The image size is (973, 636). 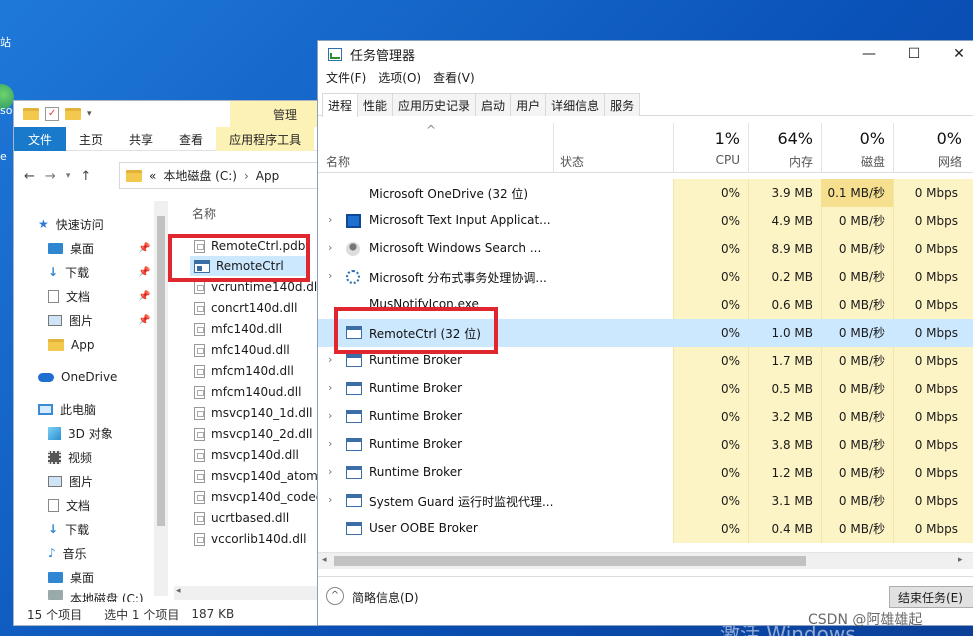 What do you see at coordinates (335, 596) in the screenshot?
I see `collapse-details-icon: ^` at bounding box center [335, 596].